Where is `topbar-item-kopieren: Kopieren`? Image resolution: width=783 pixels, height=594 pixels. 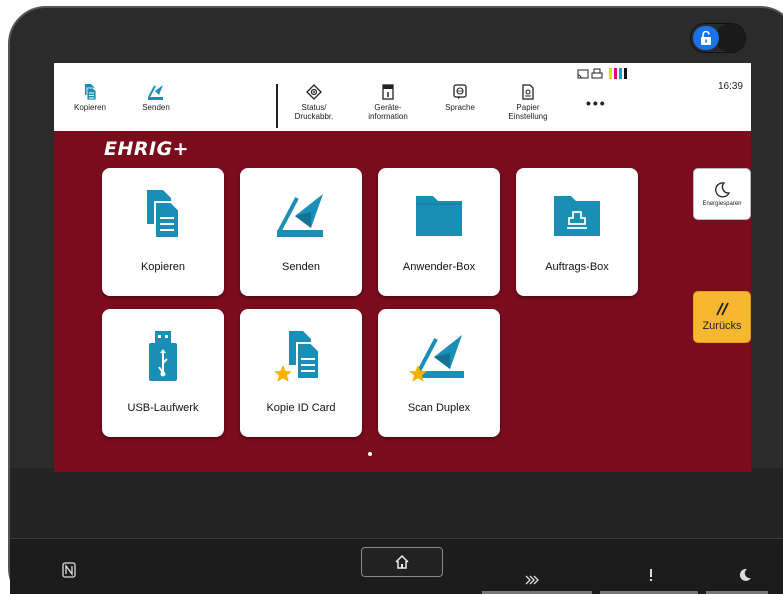
topbar-item-kopieren: Kopieren is located at coordinates (90, 96).